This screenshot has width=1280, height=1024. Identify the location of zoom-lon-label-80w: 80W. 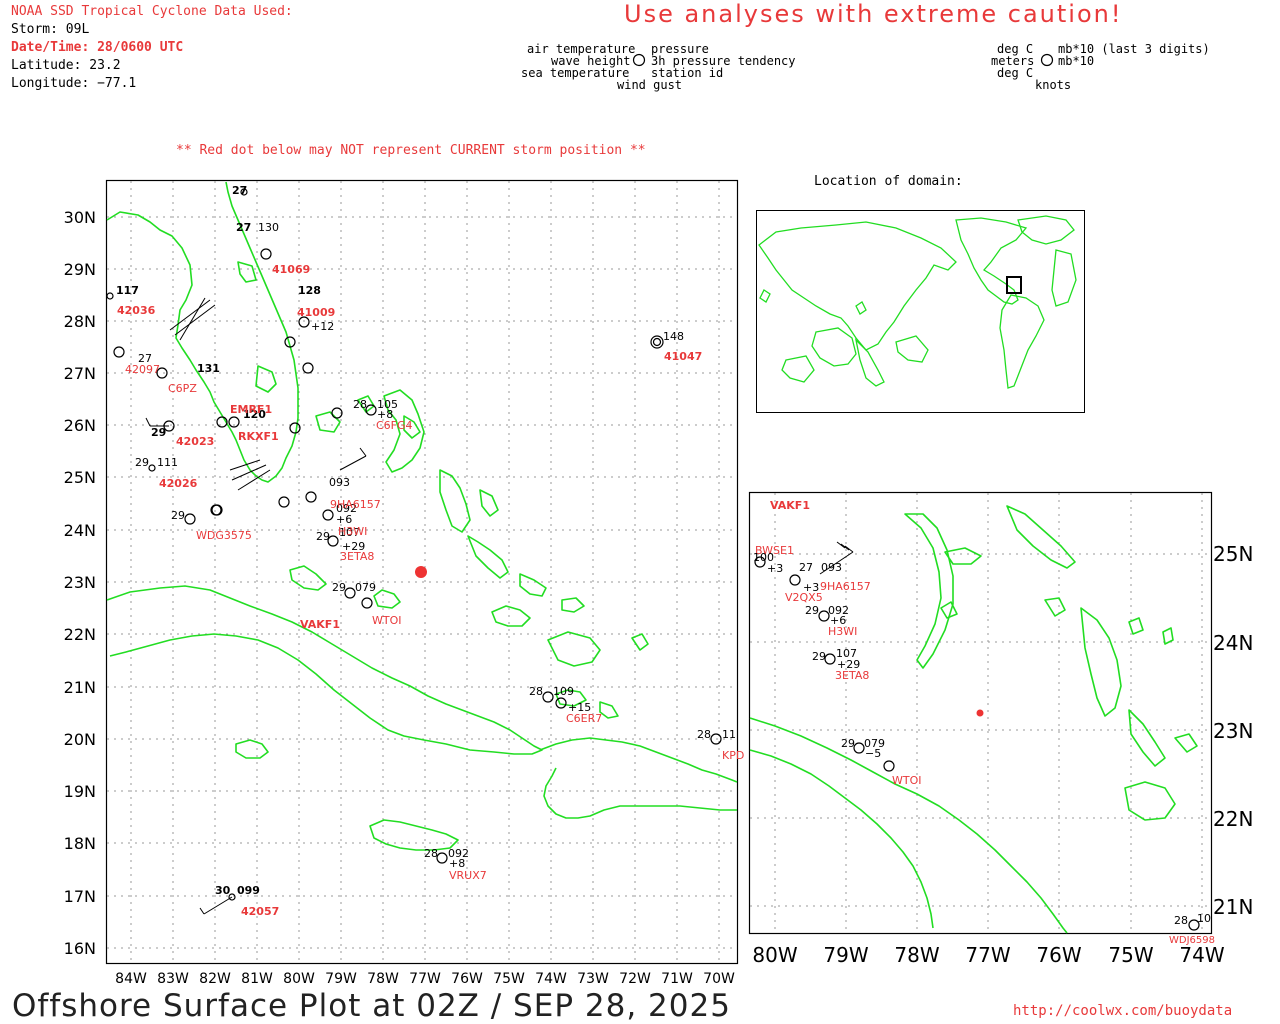
(774, 955).